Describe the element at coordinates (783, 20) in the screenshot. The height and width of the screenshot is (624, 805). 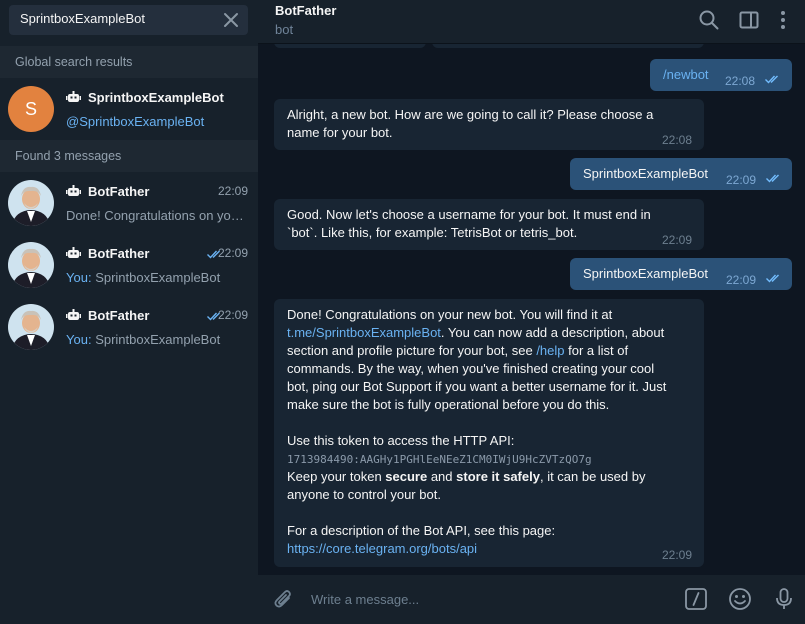
I see `more-vertical-icon` at that location.